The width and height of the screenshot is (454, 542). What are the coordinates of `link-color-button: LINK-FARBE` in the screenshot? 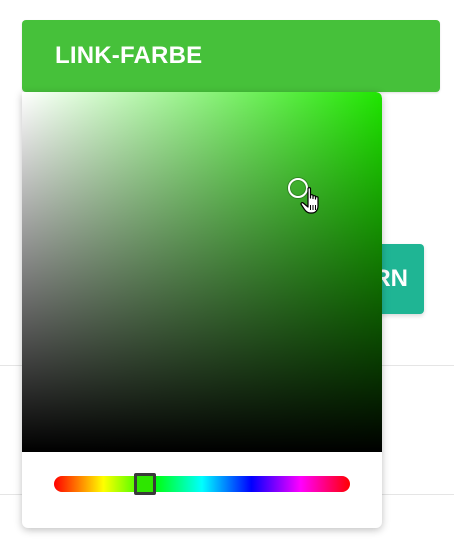 It's located at (231, 56).